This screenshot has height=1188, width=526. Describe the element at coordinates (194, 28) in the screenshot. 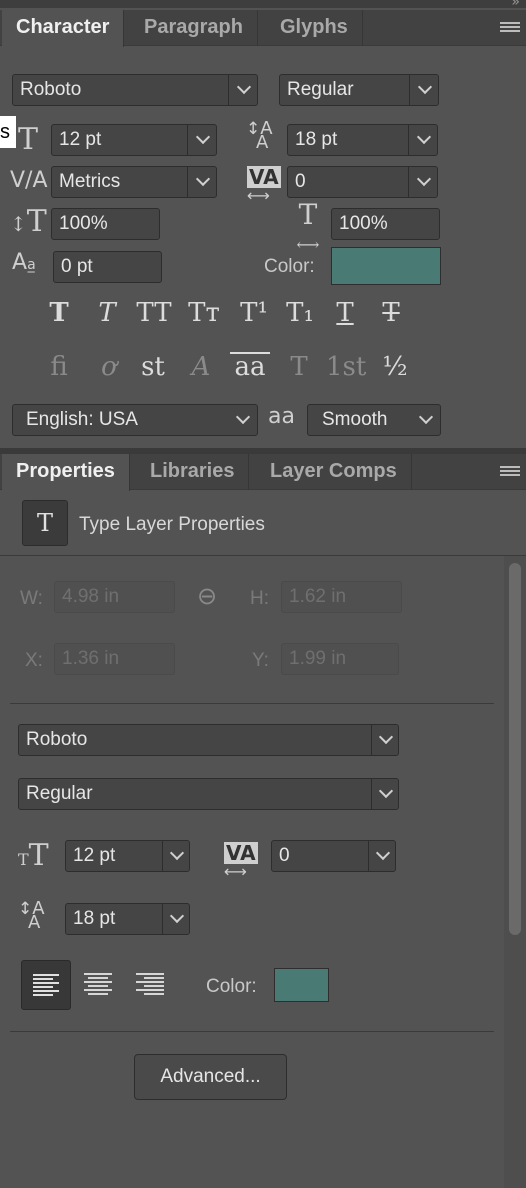

I see `tab-paragraph: Paragraph` at that location.